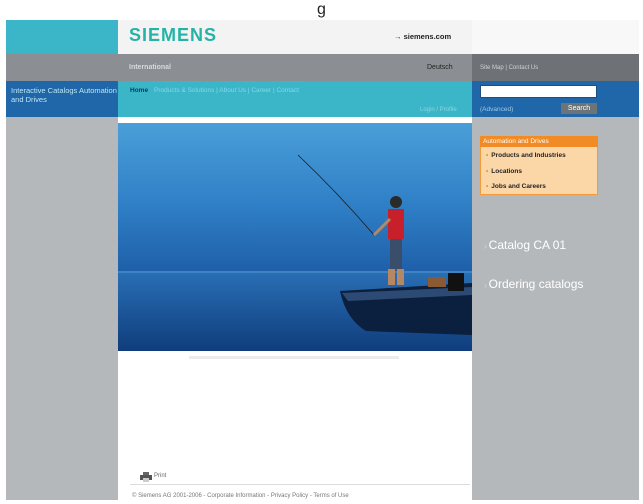 Image resolution: width=643 pixels, height=504 pixels. I want to click on left-teal-block, so click(62, 37).